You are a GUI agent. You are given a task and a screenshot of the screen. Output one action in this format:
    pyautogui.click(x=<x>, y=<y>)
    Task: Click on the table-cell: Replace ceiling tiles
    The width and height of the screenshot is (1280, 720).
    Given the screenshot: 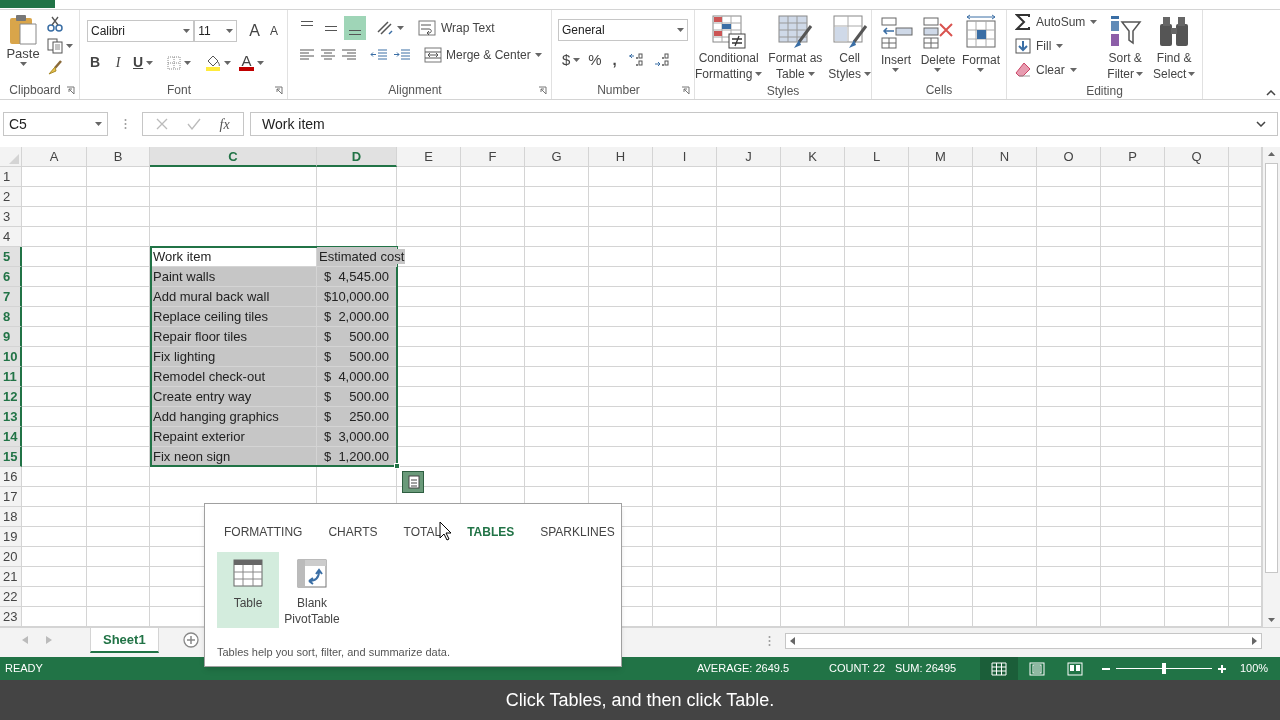 What is the action you would take?
    pyautogui.click(x=233, y=317)
    